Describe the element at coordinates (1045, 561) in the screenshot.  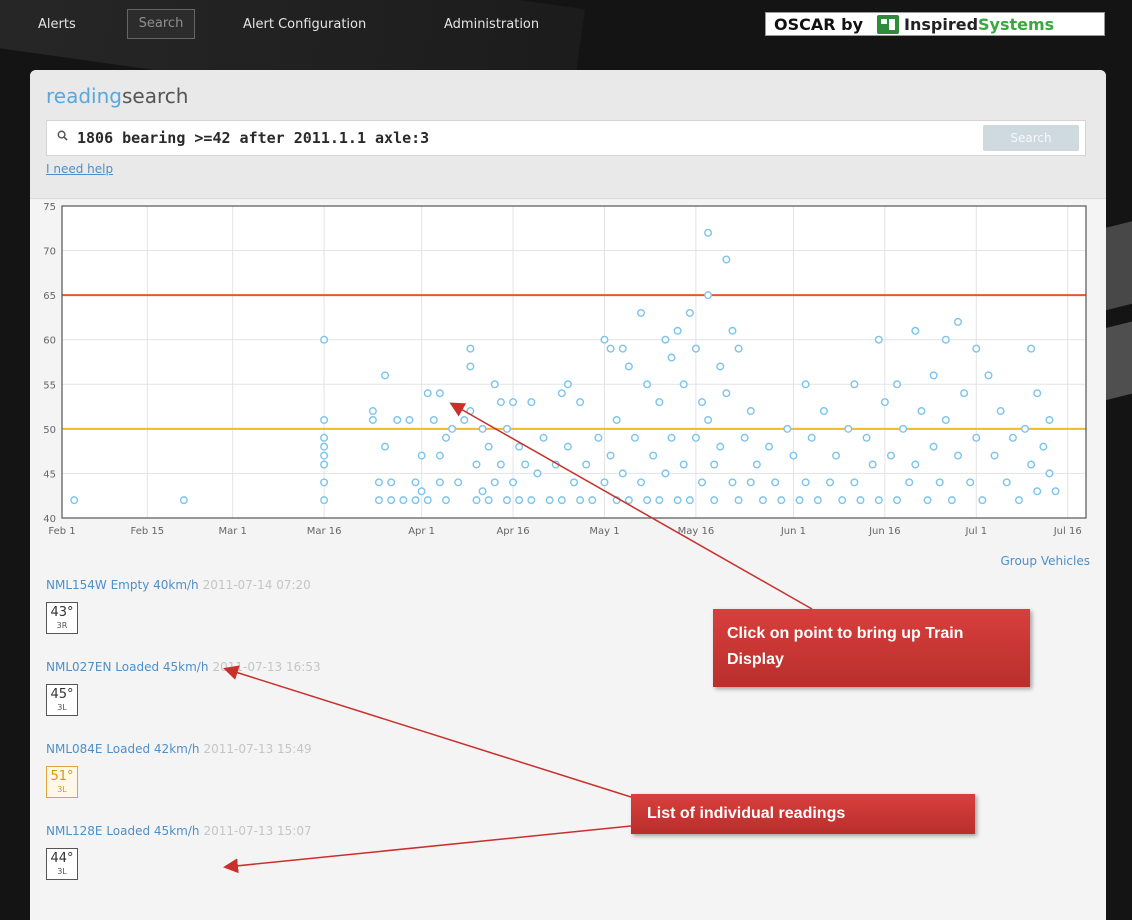
I see `group-vehicles-link: Group Vehicles` at that location.